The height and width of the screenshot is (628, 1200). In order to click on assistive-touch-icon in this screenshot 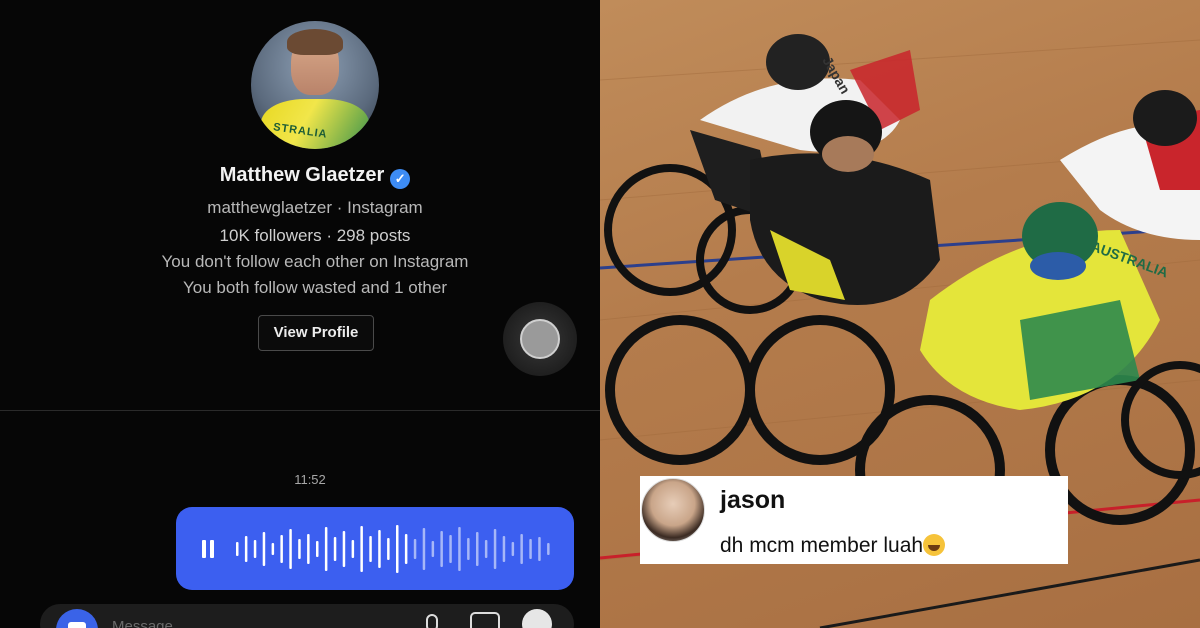, I will do `click(540, 339)`.